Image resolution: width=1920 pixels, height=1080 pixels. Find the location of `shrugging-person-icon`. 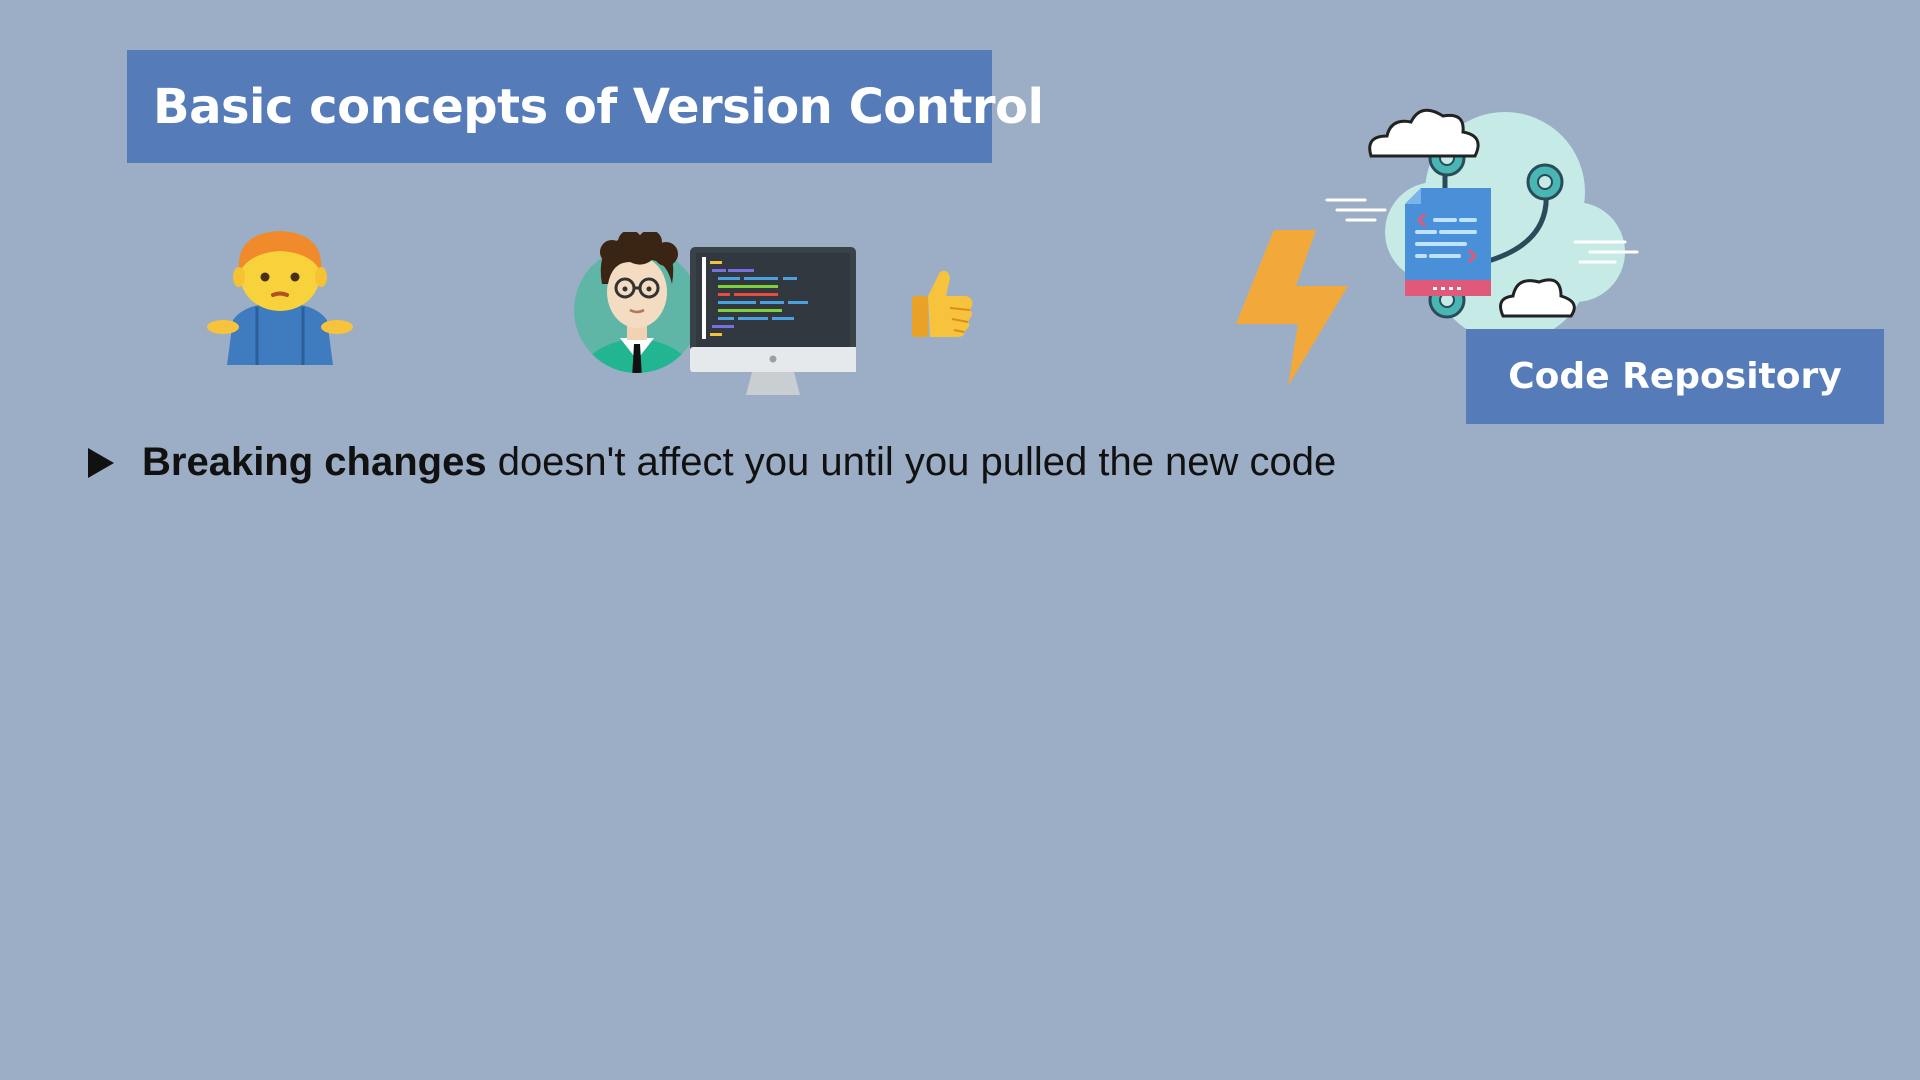

shrugging-person-icon is located at coordinates (280, 298).